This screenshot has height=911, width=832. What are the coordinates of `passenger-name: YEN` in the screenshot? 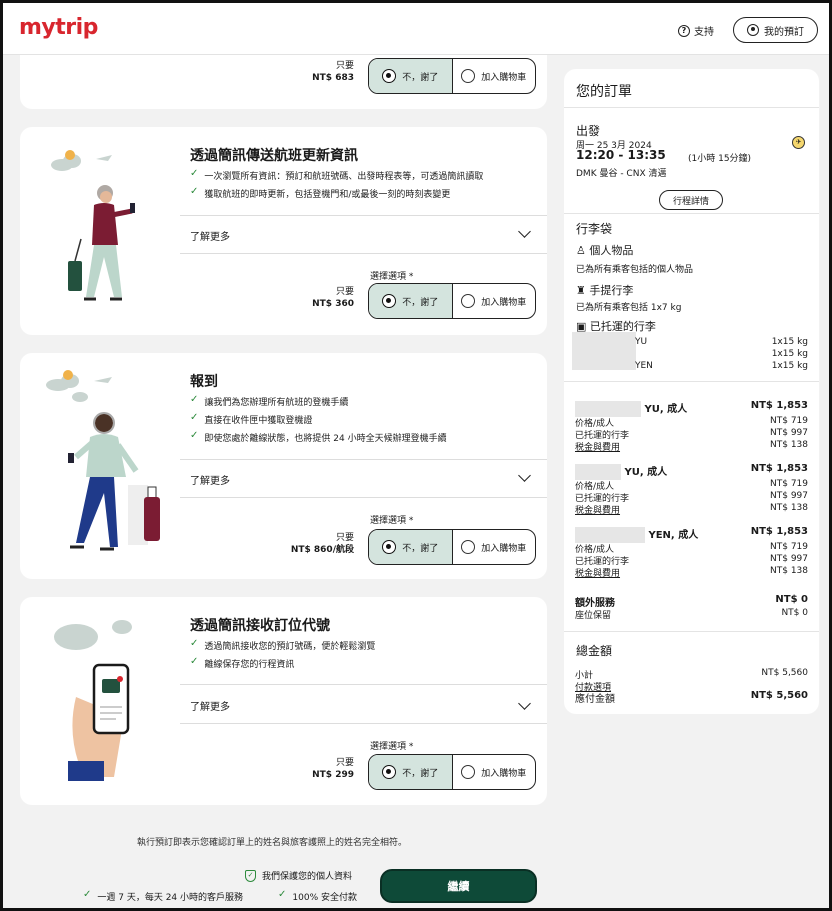 It's located at (644, 366).